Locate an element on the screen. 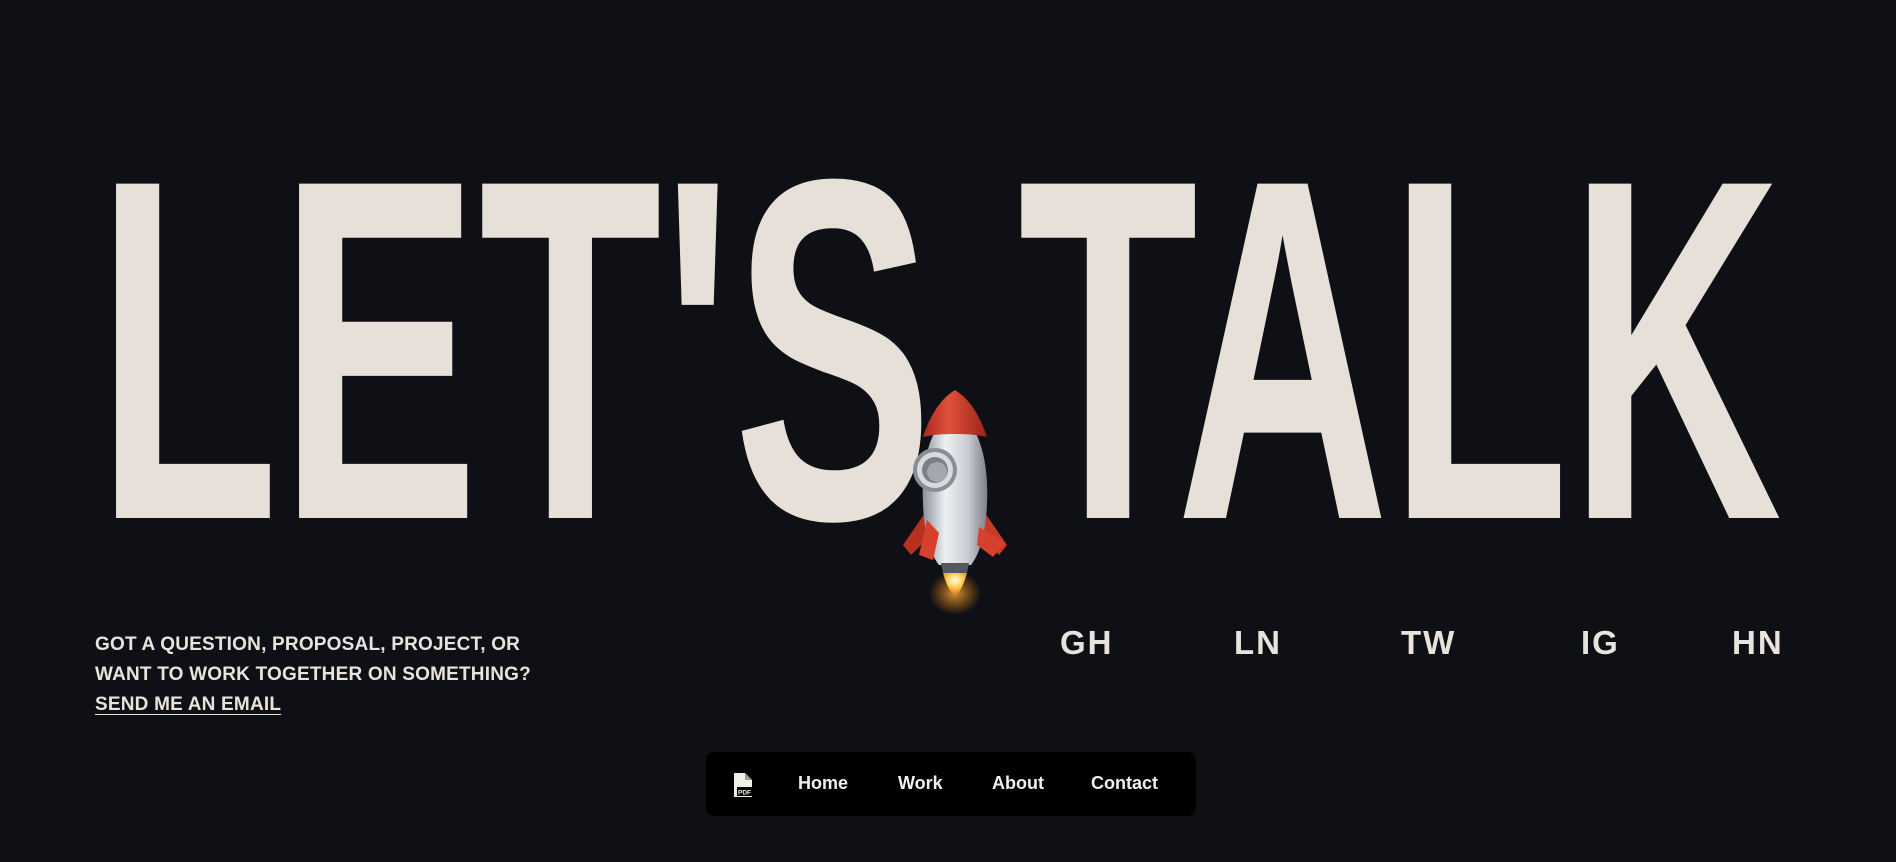 Image resolution: width=1896 pixels, height=862 pixels. social-link-twitter: TW is located at coordinates (1428, 643).